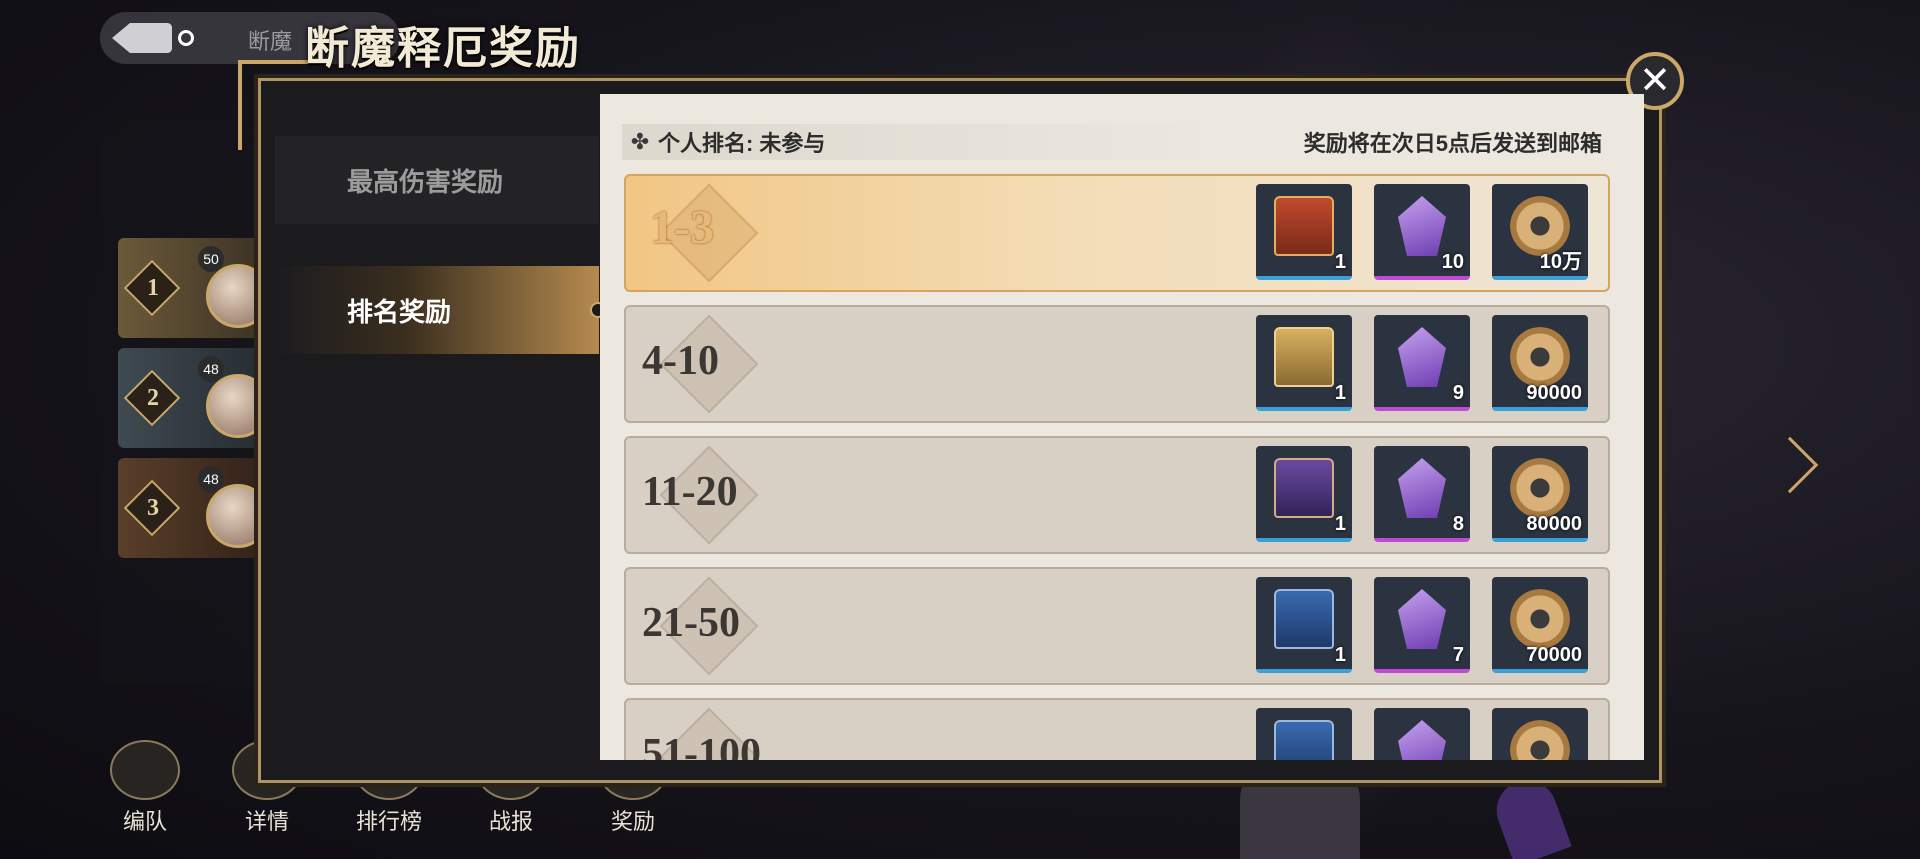 The width and height of the screenshot is (1920, 859). Describe the element at coordinates (1452, 262) in the screenshot. I see `item-quantity: 10` at that location.